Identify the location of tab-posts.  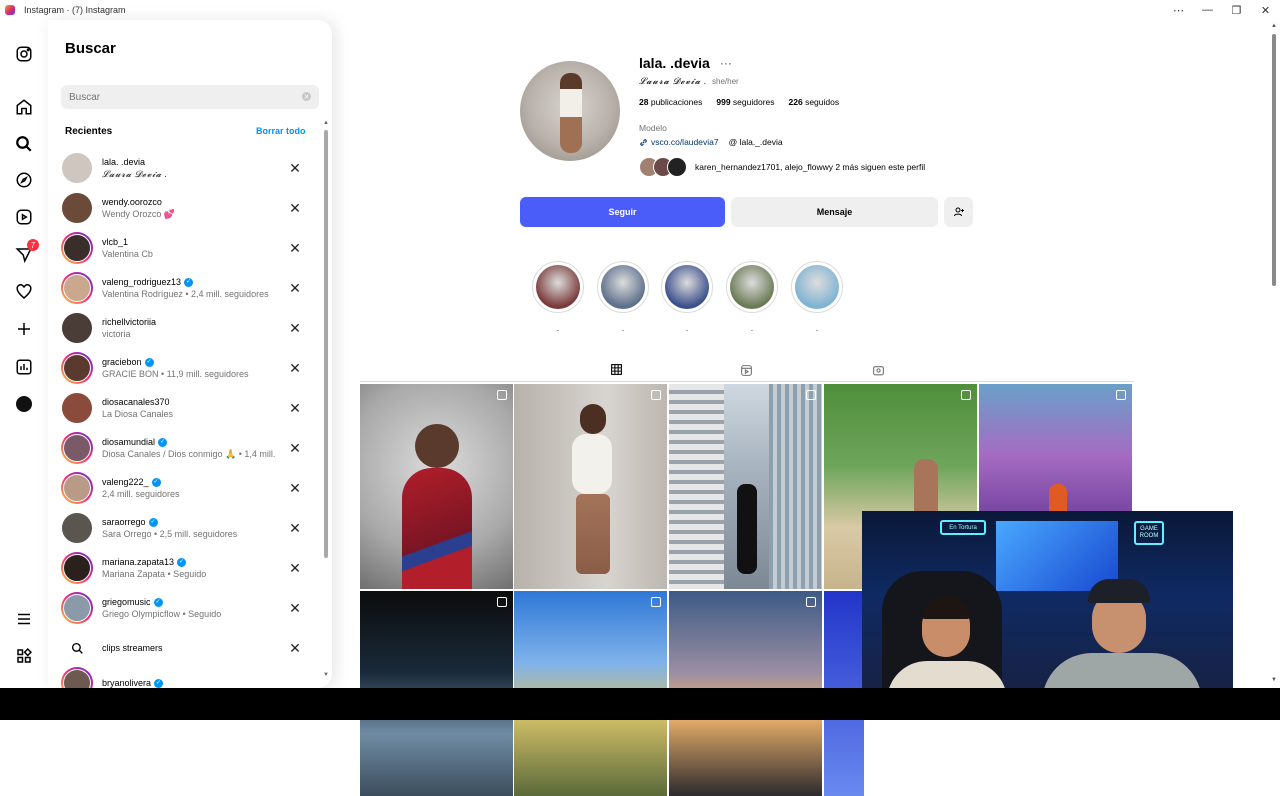
(616, 370).